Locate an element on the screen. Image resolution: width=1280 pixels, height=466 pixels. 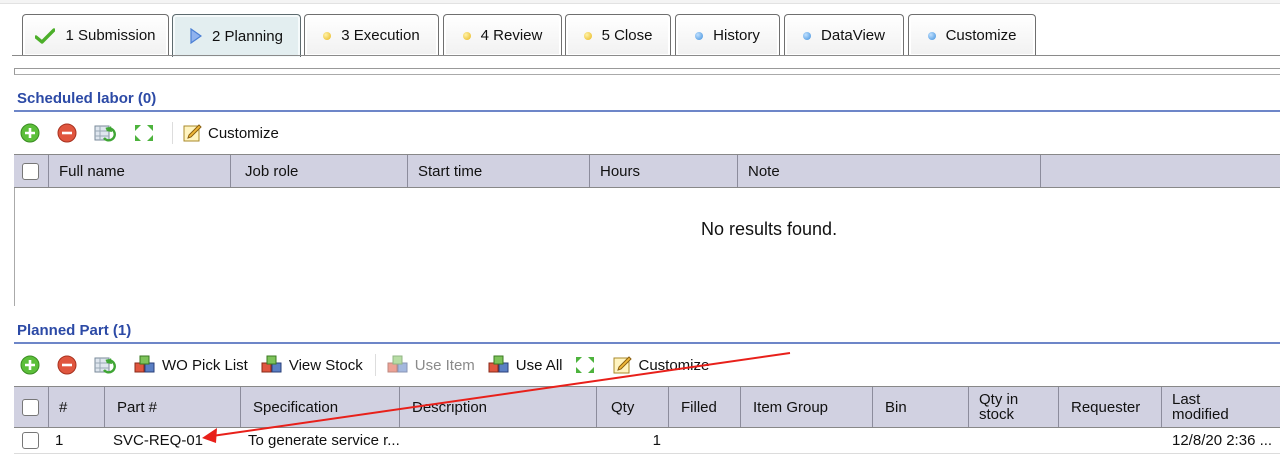
tab-label: 4 Review is located at coordinates (511, 35).